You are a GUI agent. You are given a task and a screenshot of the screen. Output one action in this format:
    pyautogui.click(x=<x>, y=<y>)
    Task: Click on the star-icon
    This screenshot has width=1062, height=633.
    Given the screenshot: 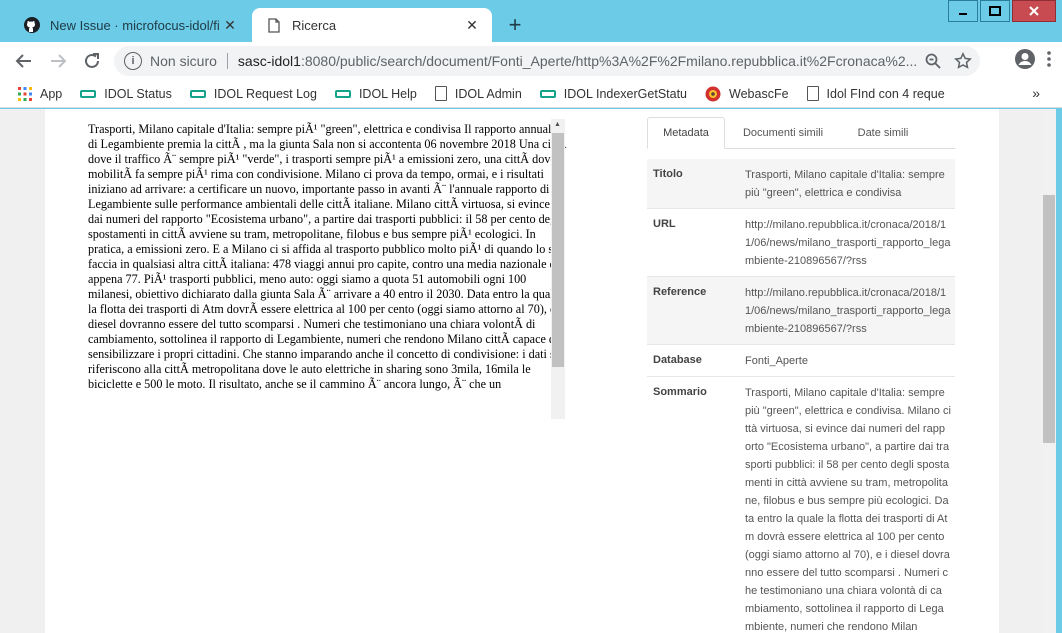 What is the action you would take?
    pyautogui.click(x=963, y=61)
    